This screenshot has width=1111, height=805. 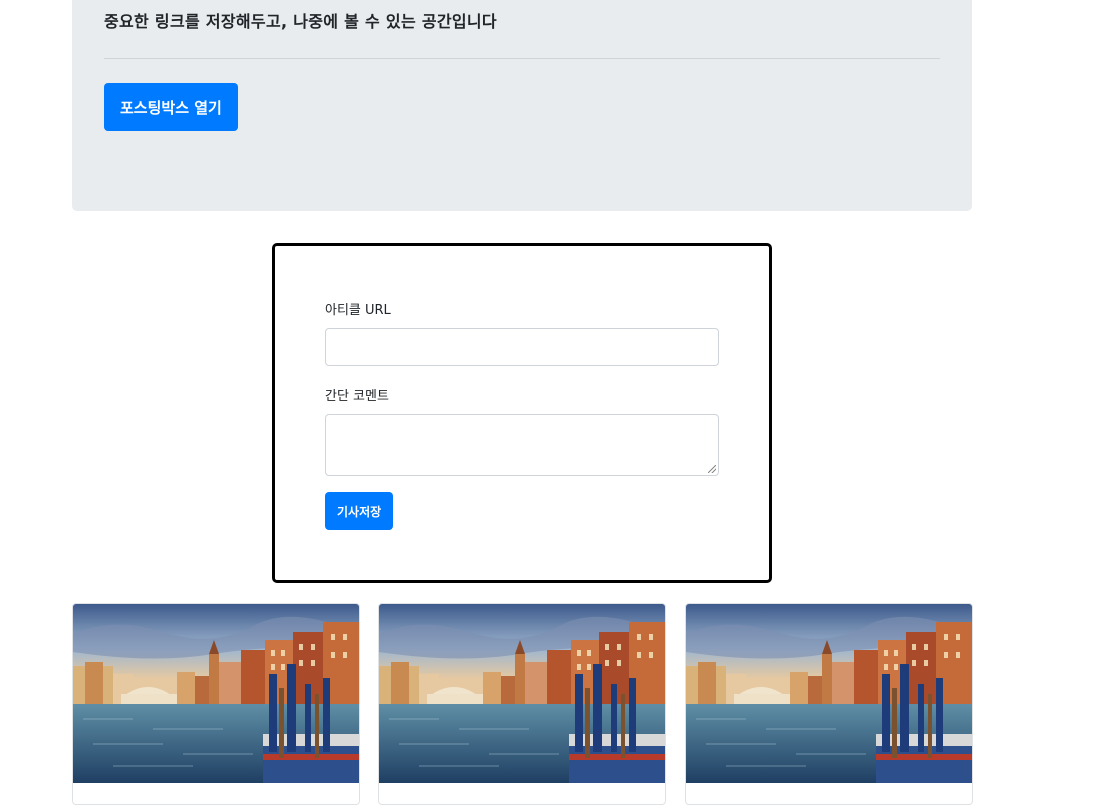 What do you see at coordinates (358, 310) in the screenshot?
I see `url-label: 아티클 URL` at bounding box center [358, 310].